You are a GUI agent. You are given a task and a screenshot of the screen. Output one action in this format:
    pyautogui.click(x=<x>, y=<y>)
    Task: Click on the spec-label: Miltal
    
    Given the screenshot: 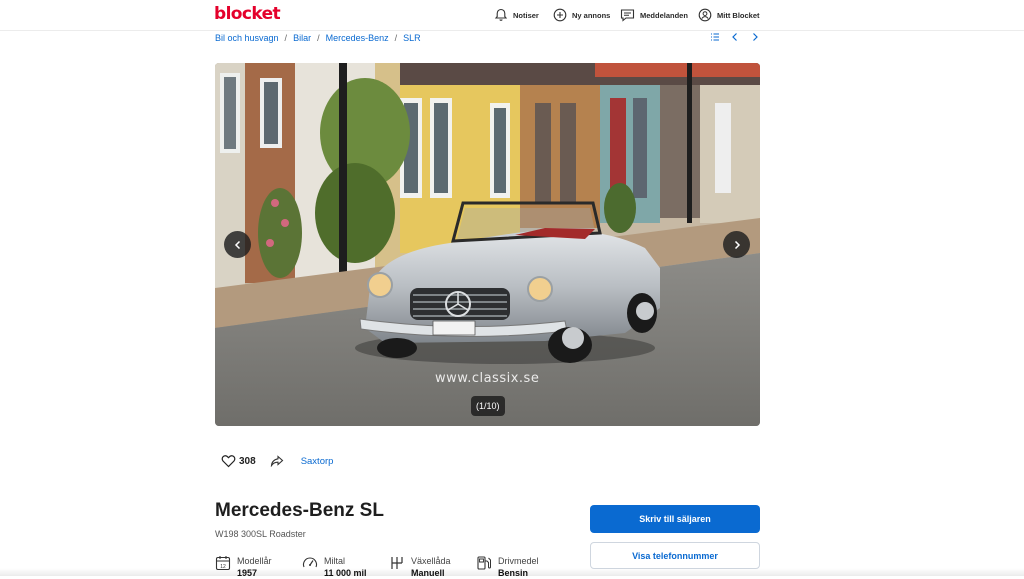 What is the action you would take?
    pyautogui.click(x=335, y=561)
    